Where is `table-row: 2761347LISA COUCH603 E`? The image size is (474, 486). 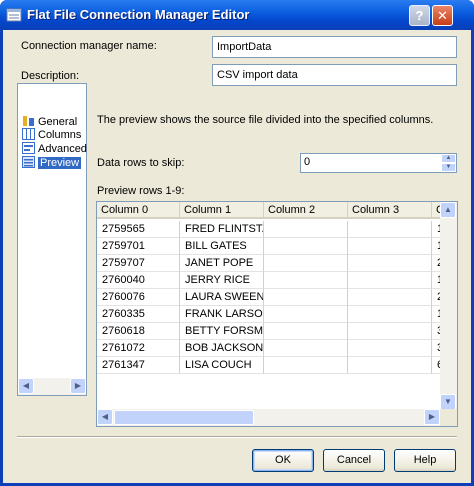
table-row: 2761347LISA COUCH603 E is located at coordinates (277, 365).